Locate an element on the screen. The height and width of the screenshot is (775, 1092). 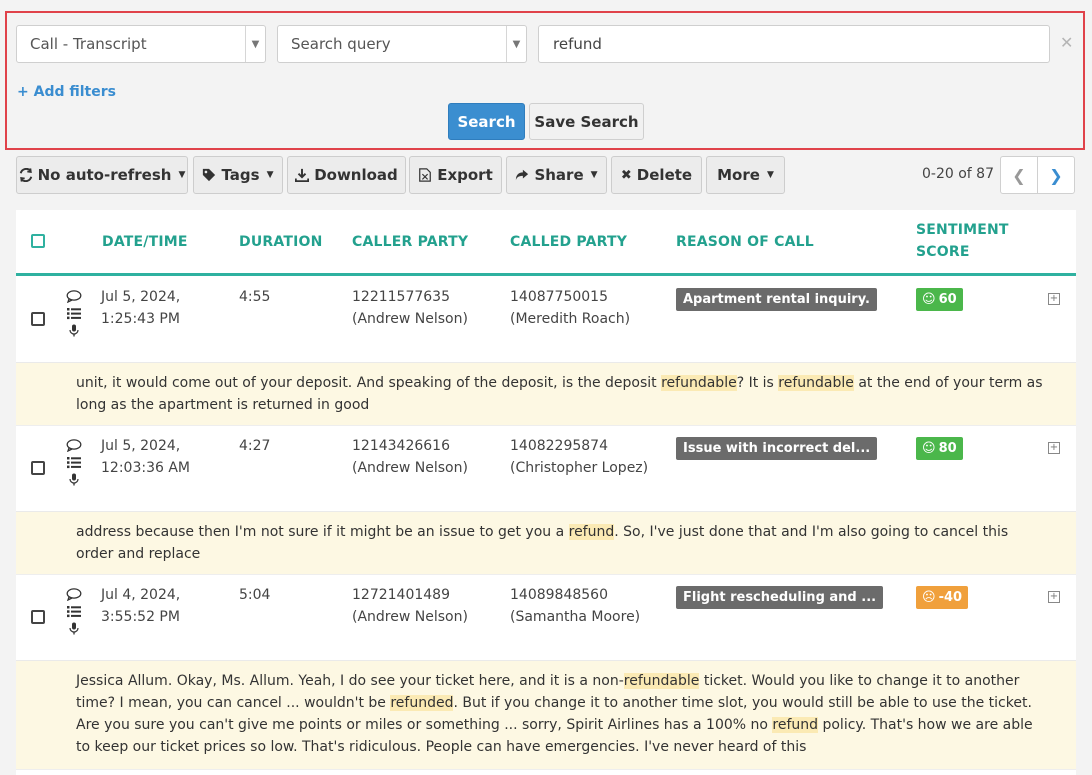
row-date: Jul 5, 2024, is located at coordinates (141, 446).